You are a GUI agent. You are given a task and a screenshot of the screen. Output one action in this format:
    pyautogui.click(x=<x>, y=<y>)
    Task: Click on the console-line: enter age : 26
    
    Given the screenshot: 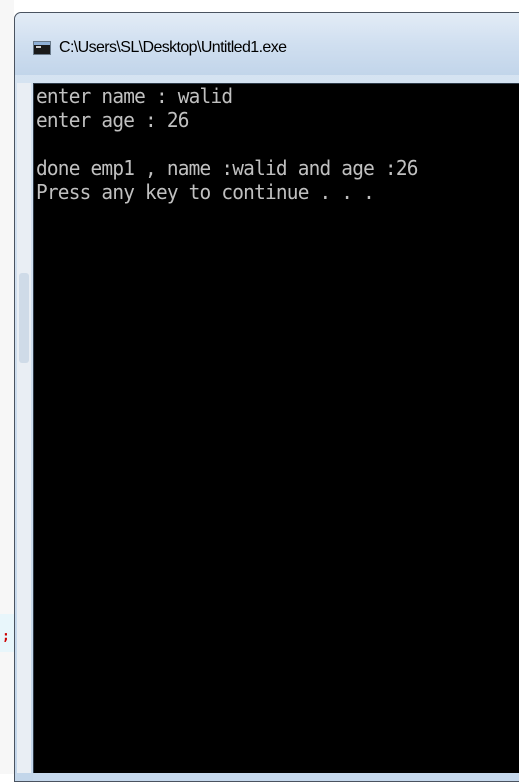 What is the action you would take?
    pyautogui.click(x=112, y=120)
    